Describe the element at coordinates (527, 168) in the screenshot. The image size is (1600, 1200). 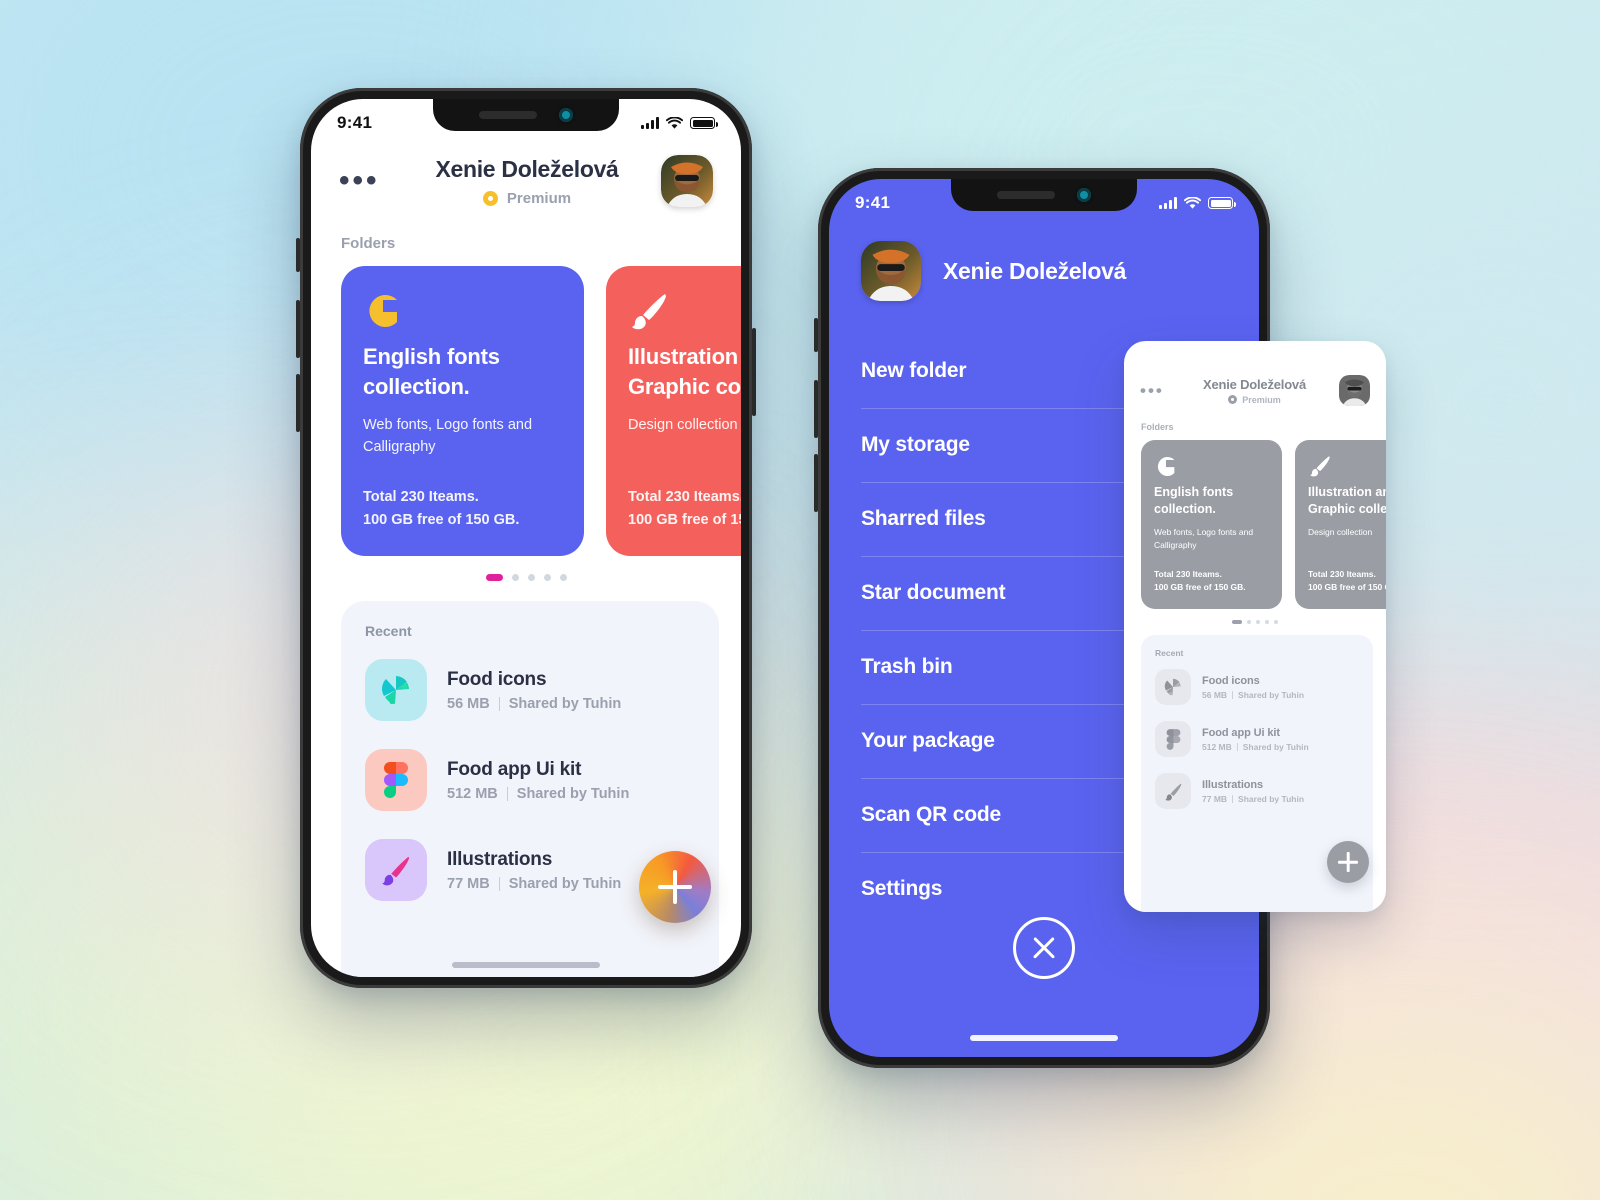
I see `page-title: Xenie Doleželová` at that location.